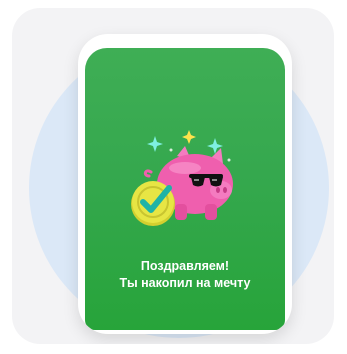 The image size is (347, 354). Describe the element at coordinates (185, 275) in the screenshot. I see `congratulations-message: Поздравляем! Ты накопил на мечту` at that location.